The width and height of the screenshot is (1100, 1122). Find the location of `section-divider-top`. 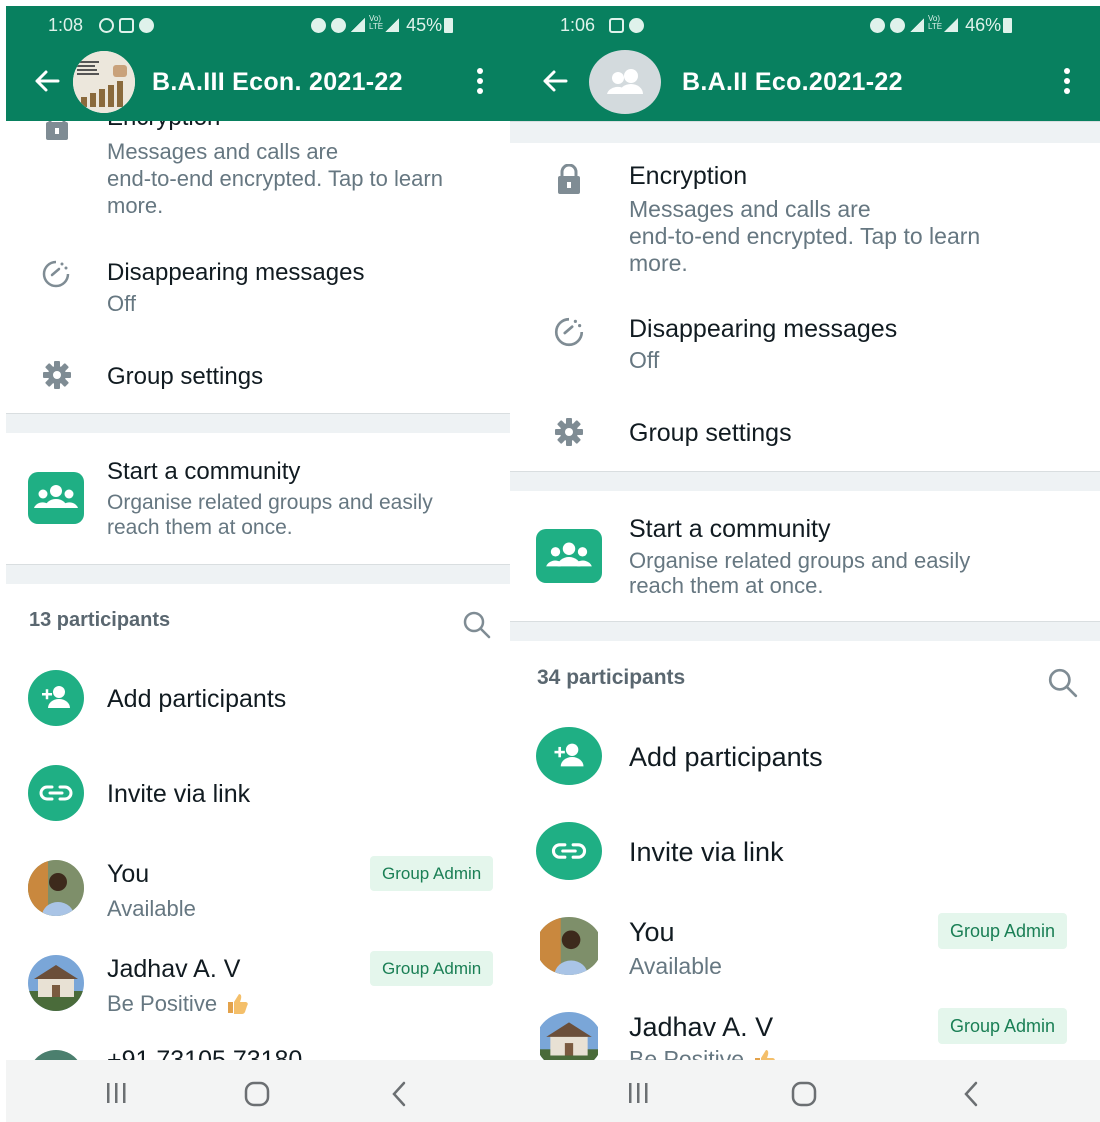

section-divider-top is located at coordinates (805, 132).